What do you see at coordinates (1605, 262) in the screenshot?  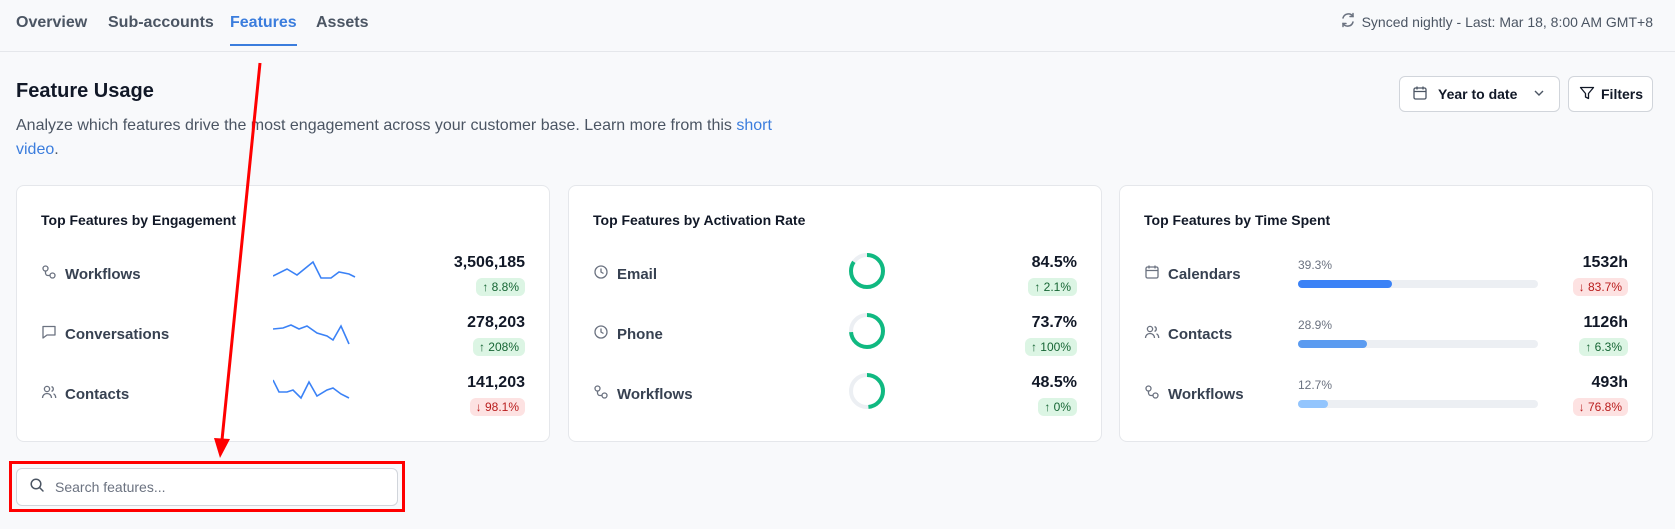 I see `time-value: 1532h` at bounding box center [1605, 262].